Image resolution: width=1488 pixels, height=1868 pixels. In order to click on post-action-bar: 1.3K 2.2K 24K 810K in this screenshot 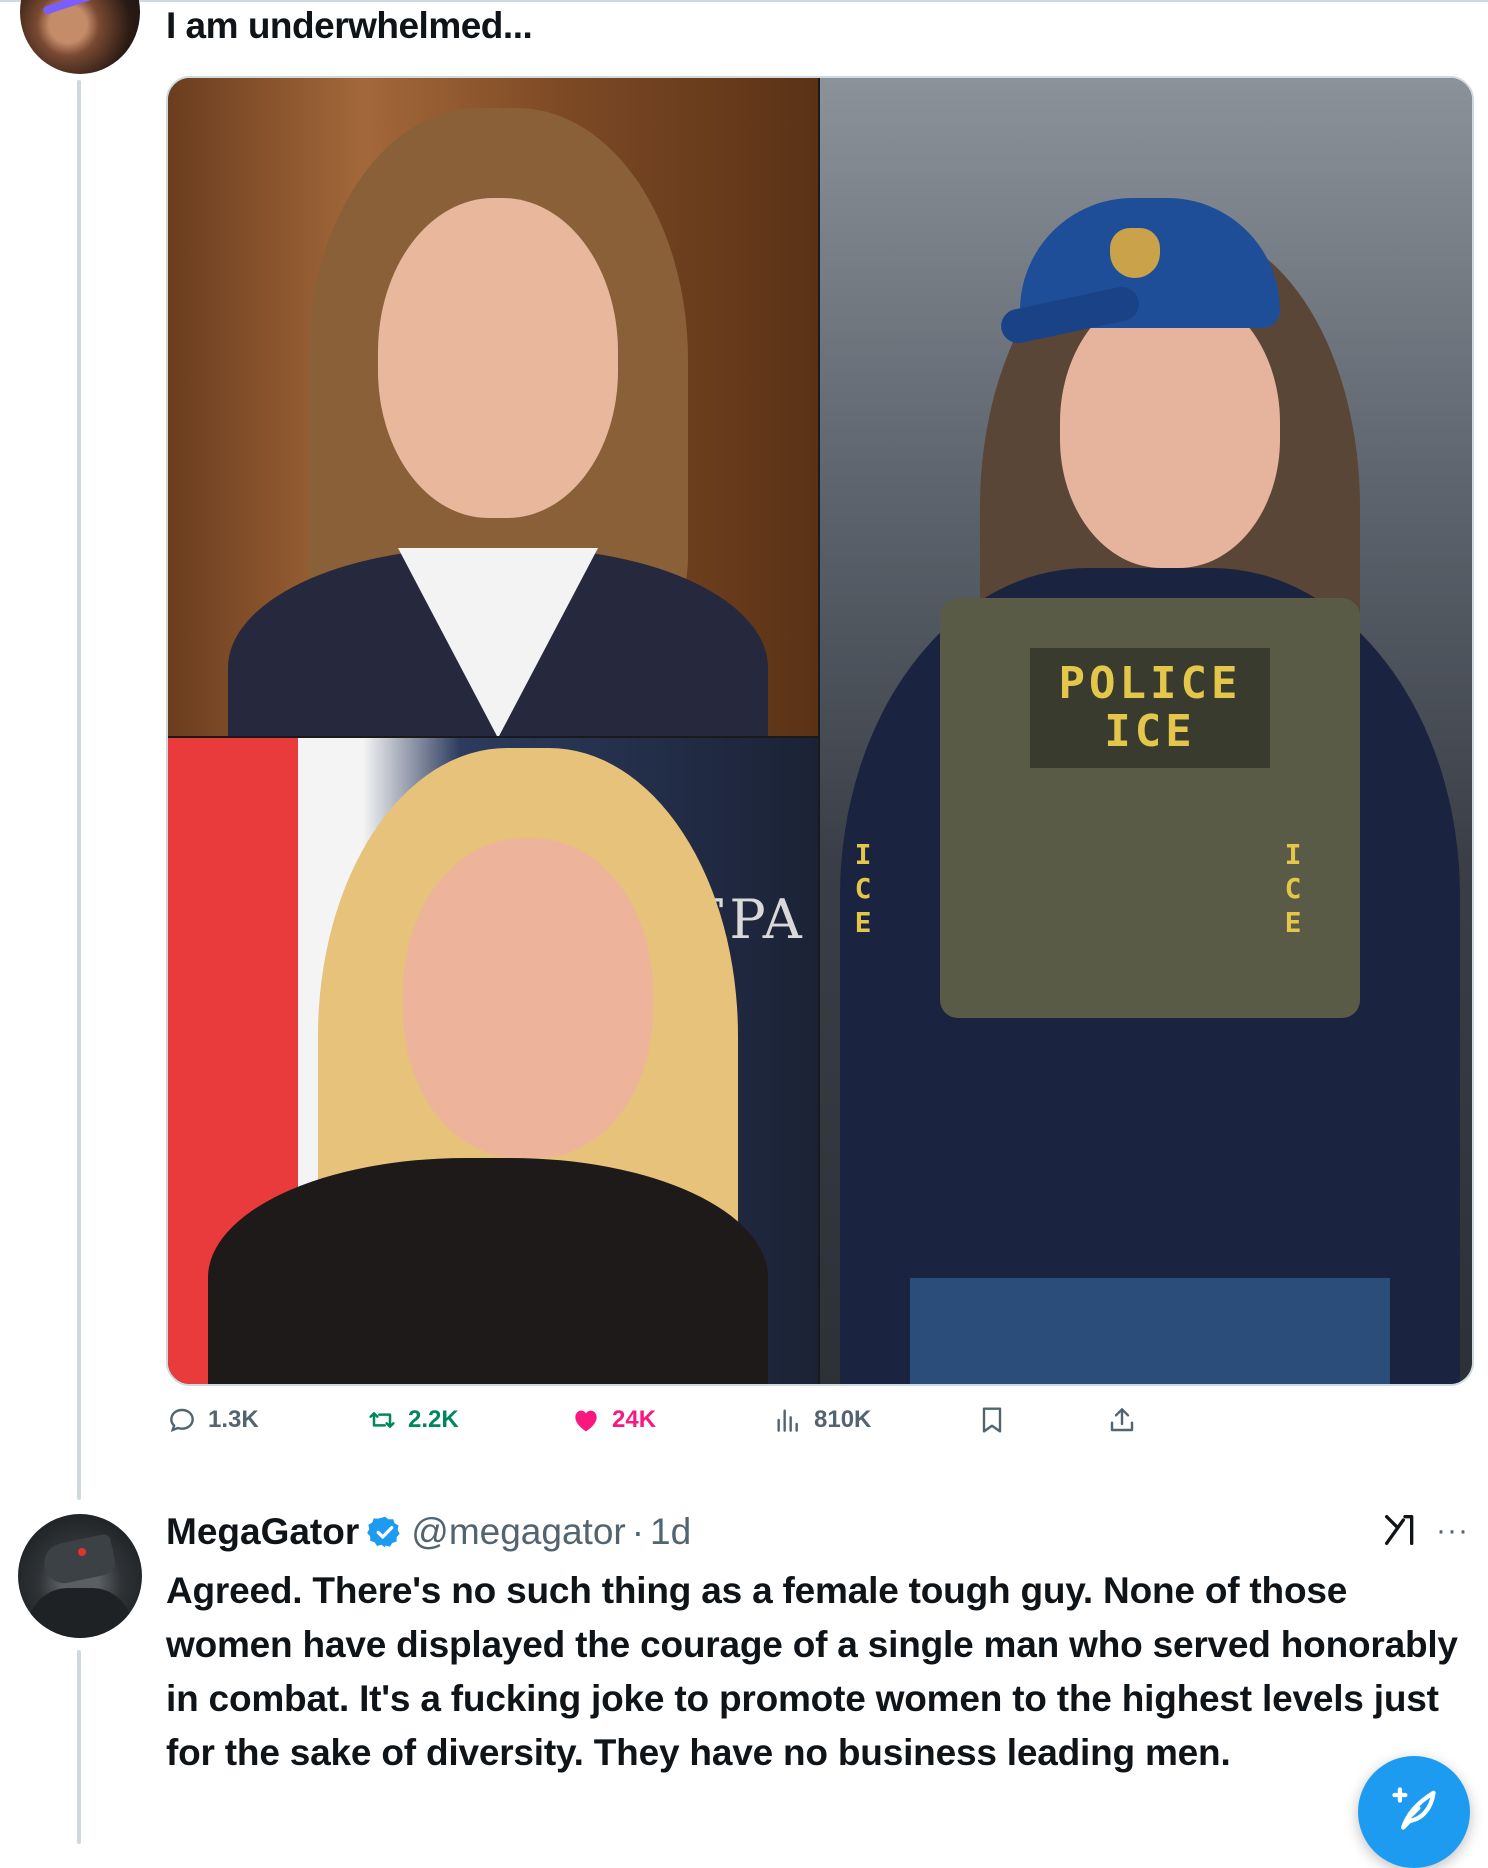, I will do `click(650, 1426)`.